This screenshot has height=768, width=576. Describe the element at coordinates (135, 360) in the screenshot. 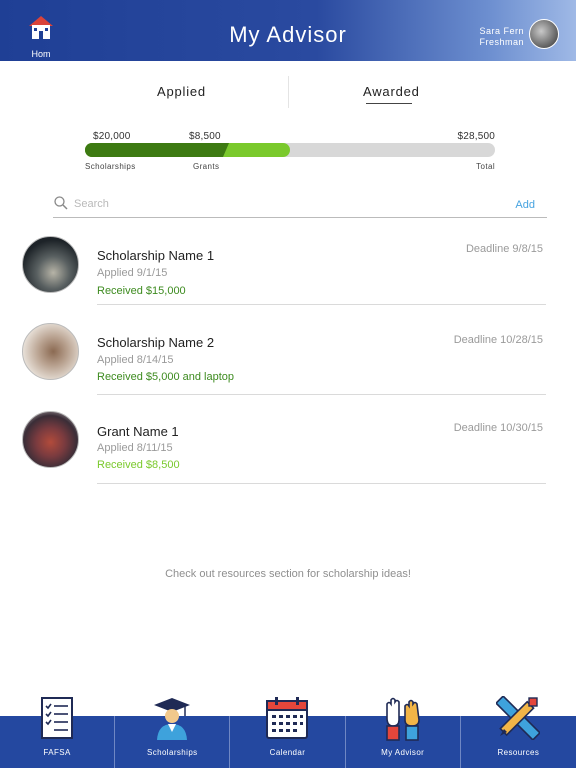

I see `award-applied-date: Applied 8/14/15` at that location.